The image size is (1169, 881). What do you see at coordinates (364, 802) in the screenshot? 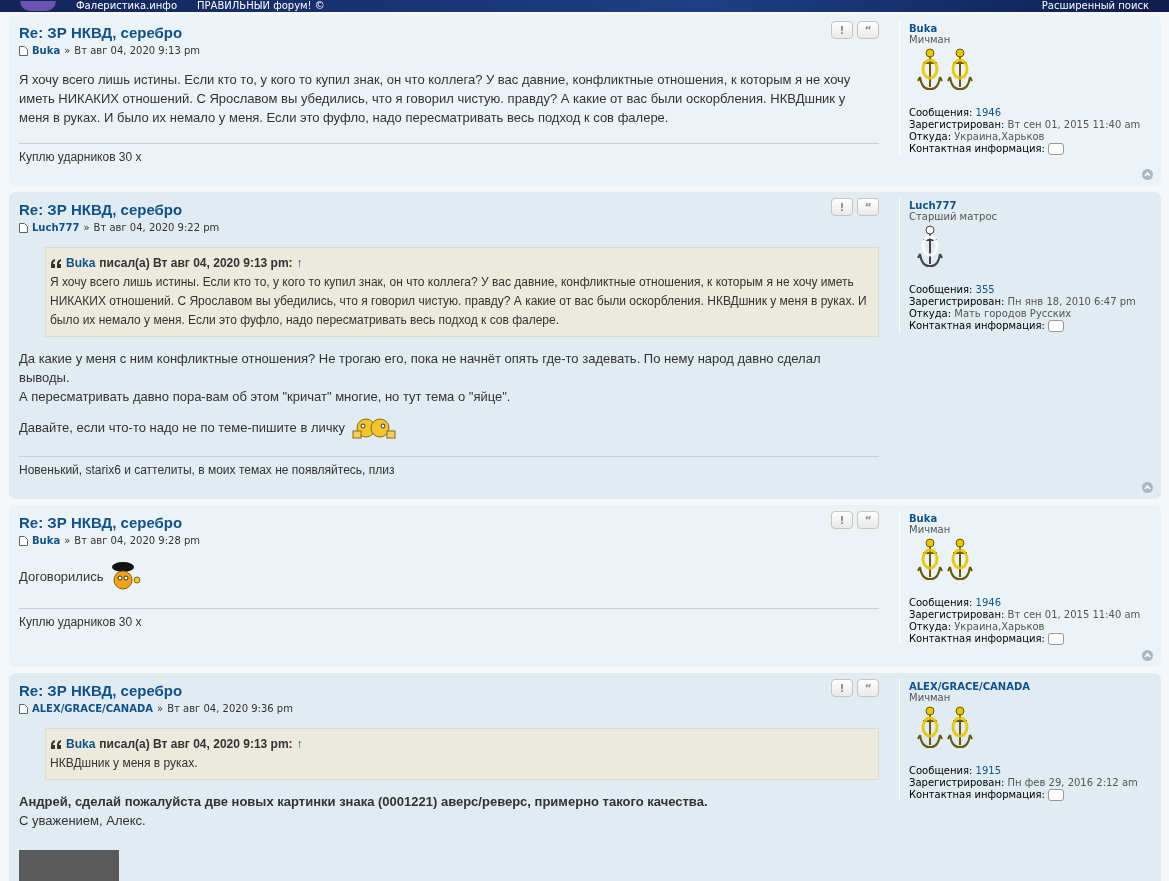
I see `post-text: Андрей, сделай пожалуйста две новых картинки знака (0001221) аверс/реверс, примерно такого качества.` at bounding box center [364, 802].